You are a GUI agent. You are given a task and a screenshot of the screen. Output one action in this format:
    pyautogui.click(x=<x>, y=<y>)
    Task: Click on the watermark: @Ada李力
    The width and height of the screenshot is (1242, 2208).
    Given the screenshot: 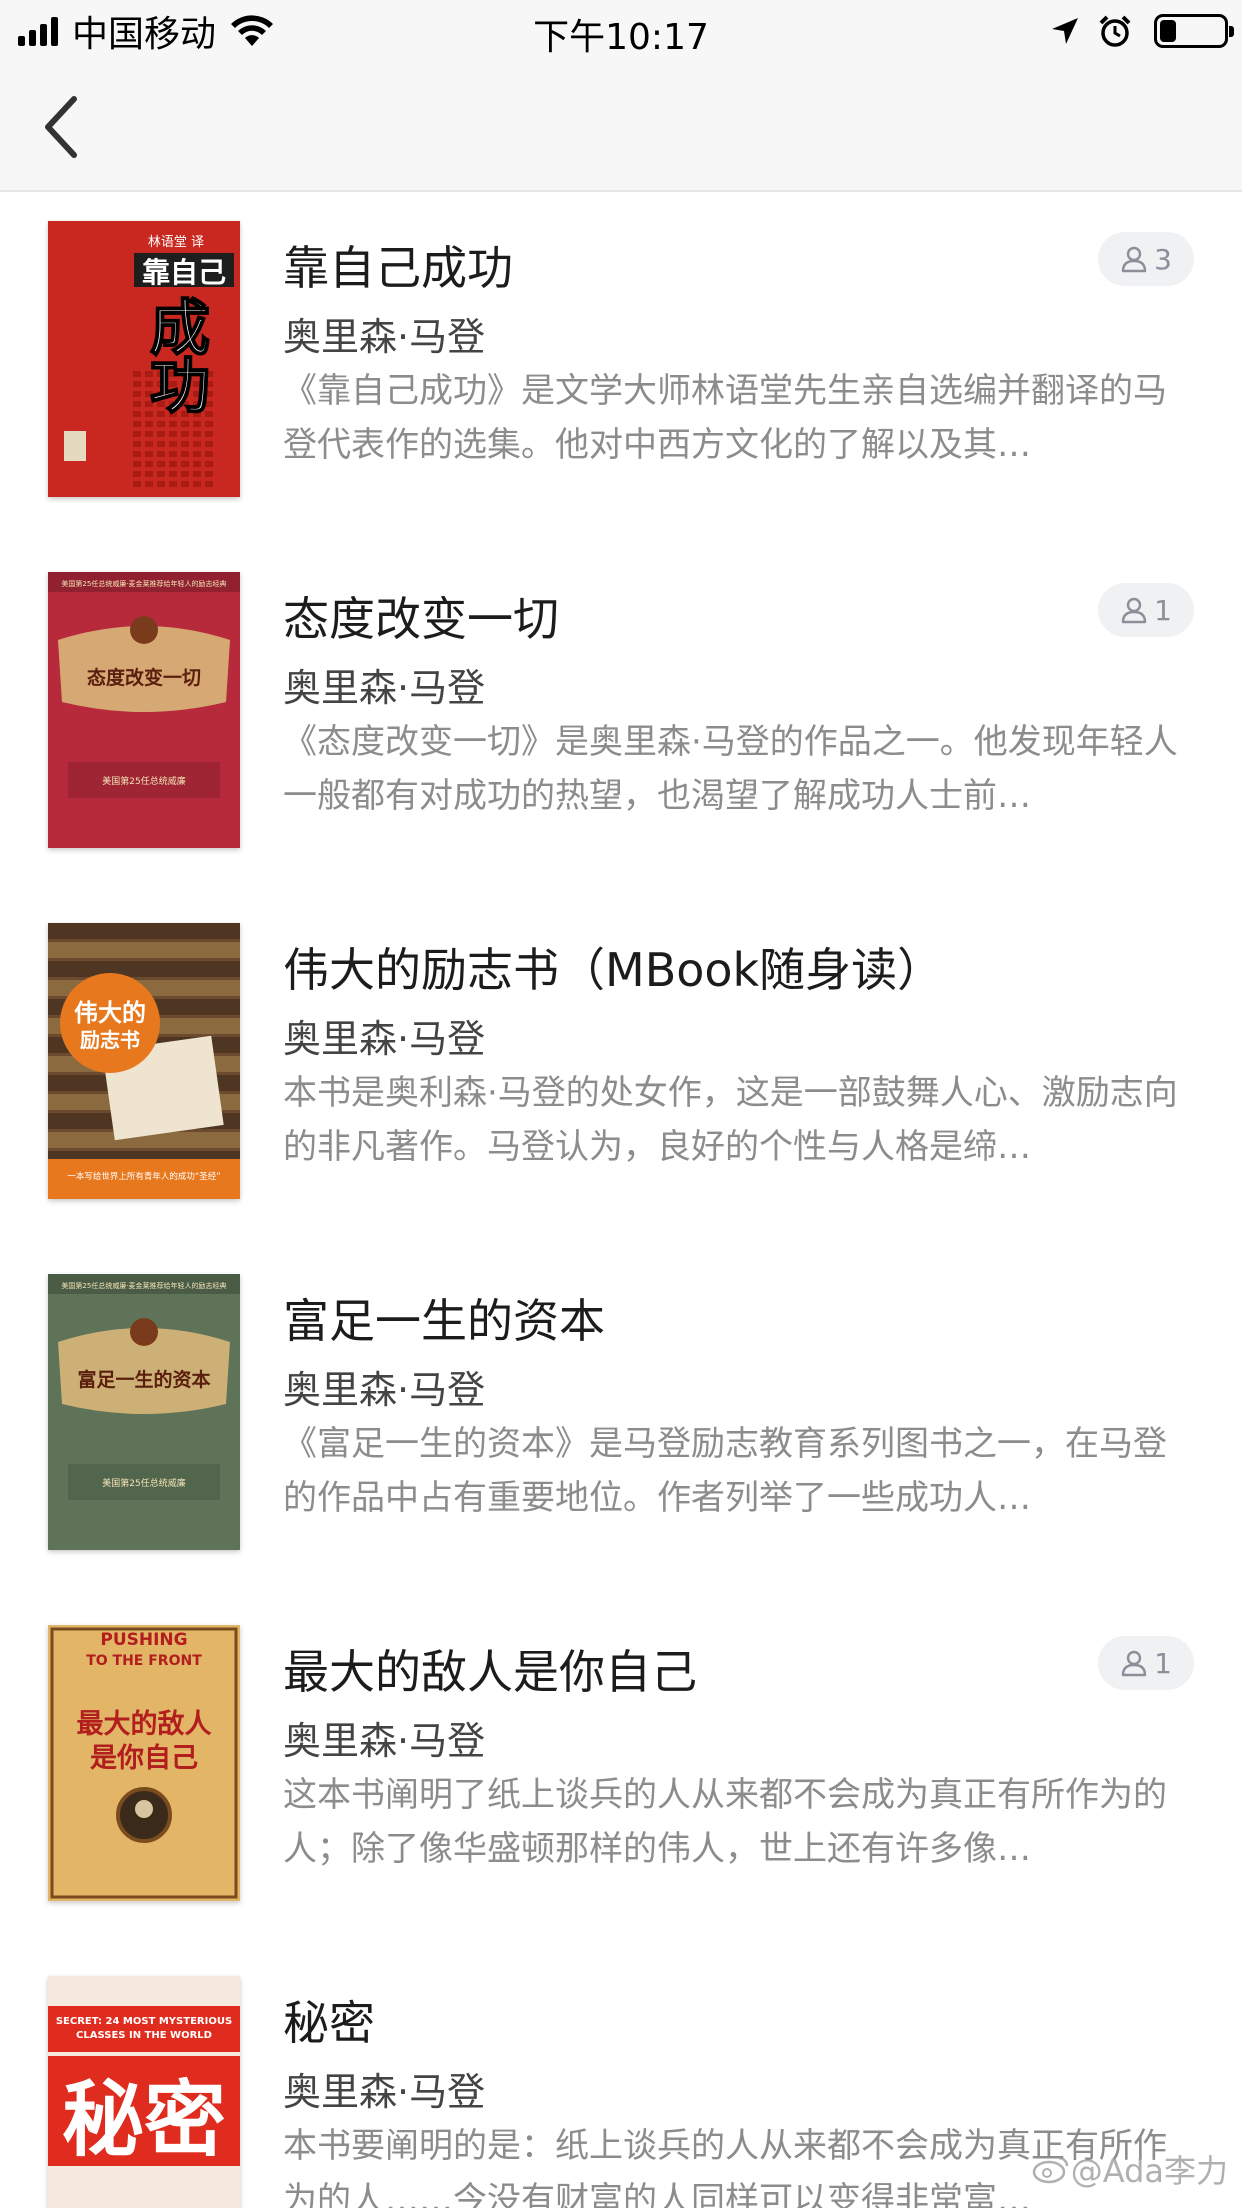 What is the action you would take?
    pyautogui.click(x=1129, y=2169)
    